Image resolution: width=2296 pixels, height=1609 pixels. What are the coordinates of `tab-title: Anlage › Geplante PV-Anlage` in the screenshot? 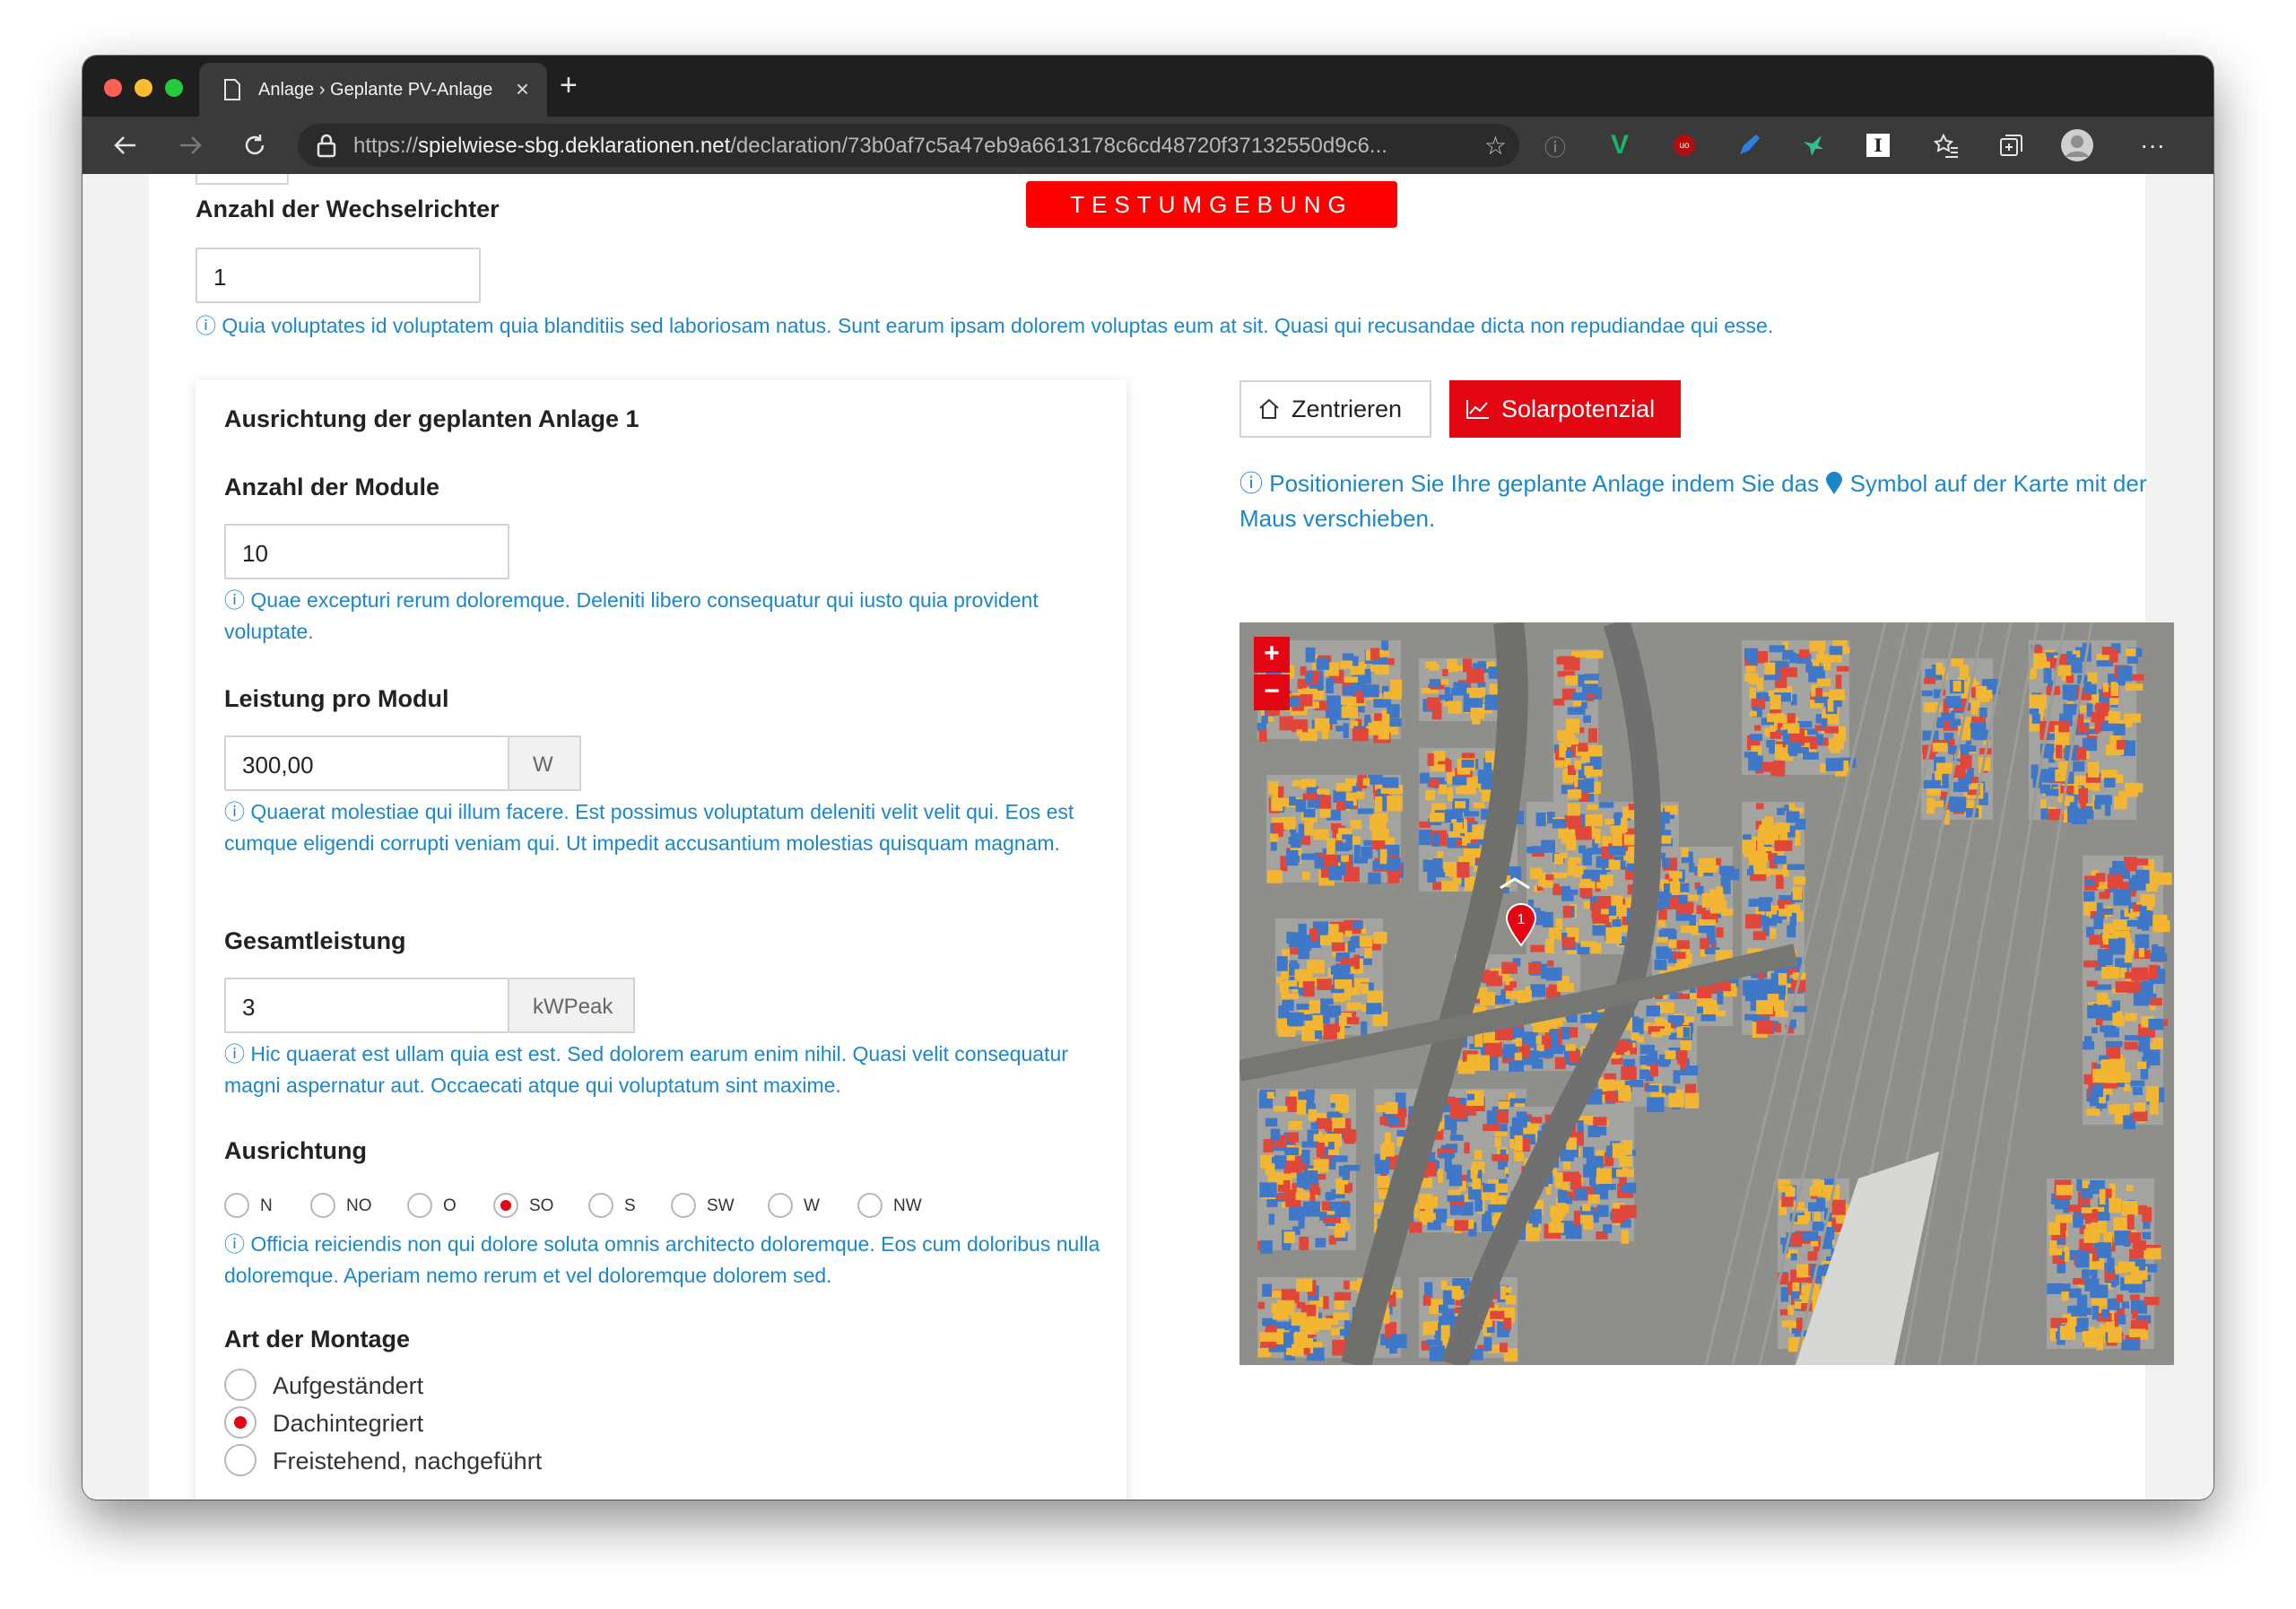 It's located at (375, 90).